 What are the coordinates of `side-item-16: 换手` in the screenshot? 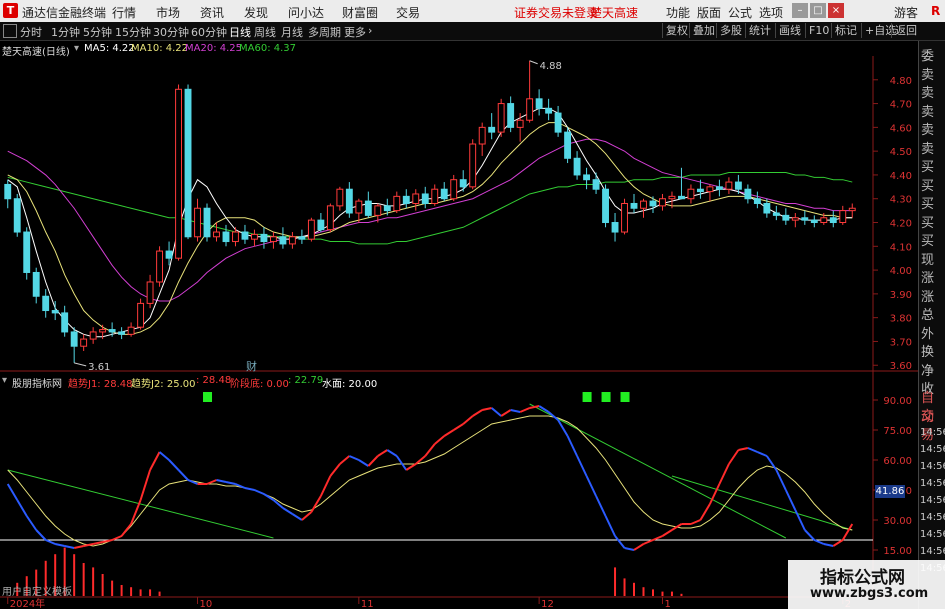 It's located at (933, 352).